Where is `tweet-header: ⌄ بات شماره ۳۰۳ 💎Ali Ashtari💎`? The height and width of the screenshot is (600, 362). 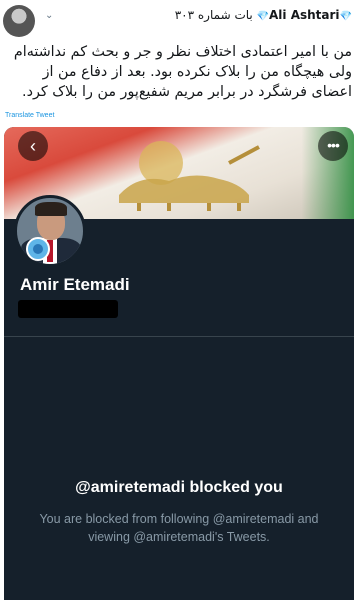 tweet-header: ⌄ بات شماره ۳۰۳ 💎Ali Ashtari💎 is located at coordinates (181, 21).